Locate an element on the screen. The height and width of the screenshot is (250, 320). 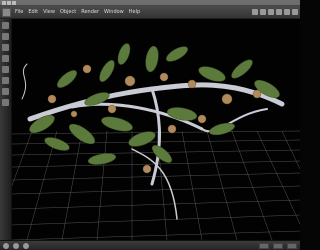
status-bar is located at coordinates (150, 245).